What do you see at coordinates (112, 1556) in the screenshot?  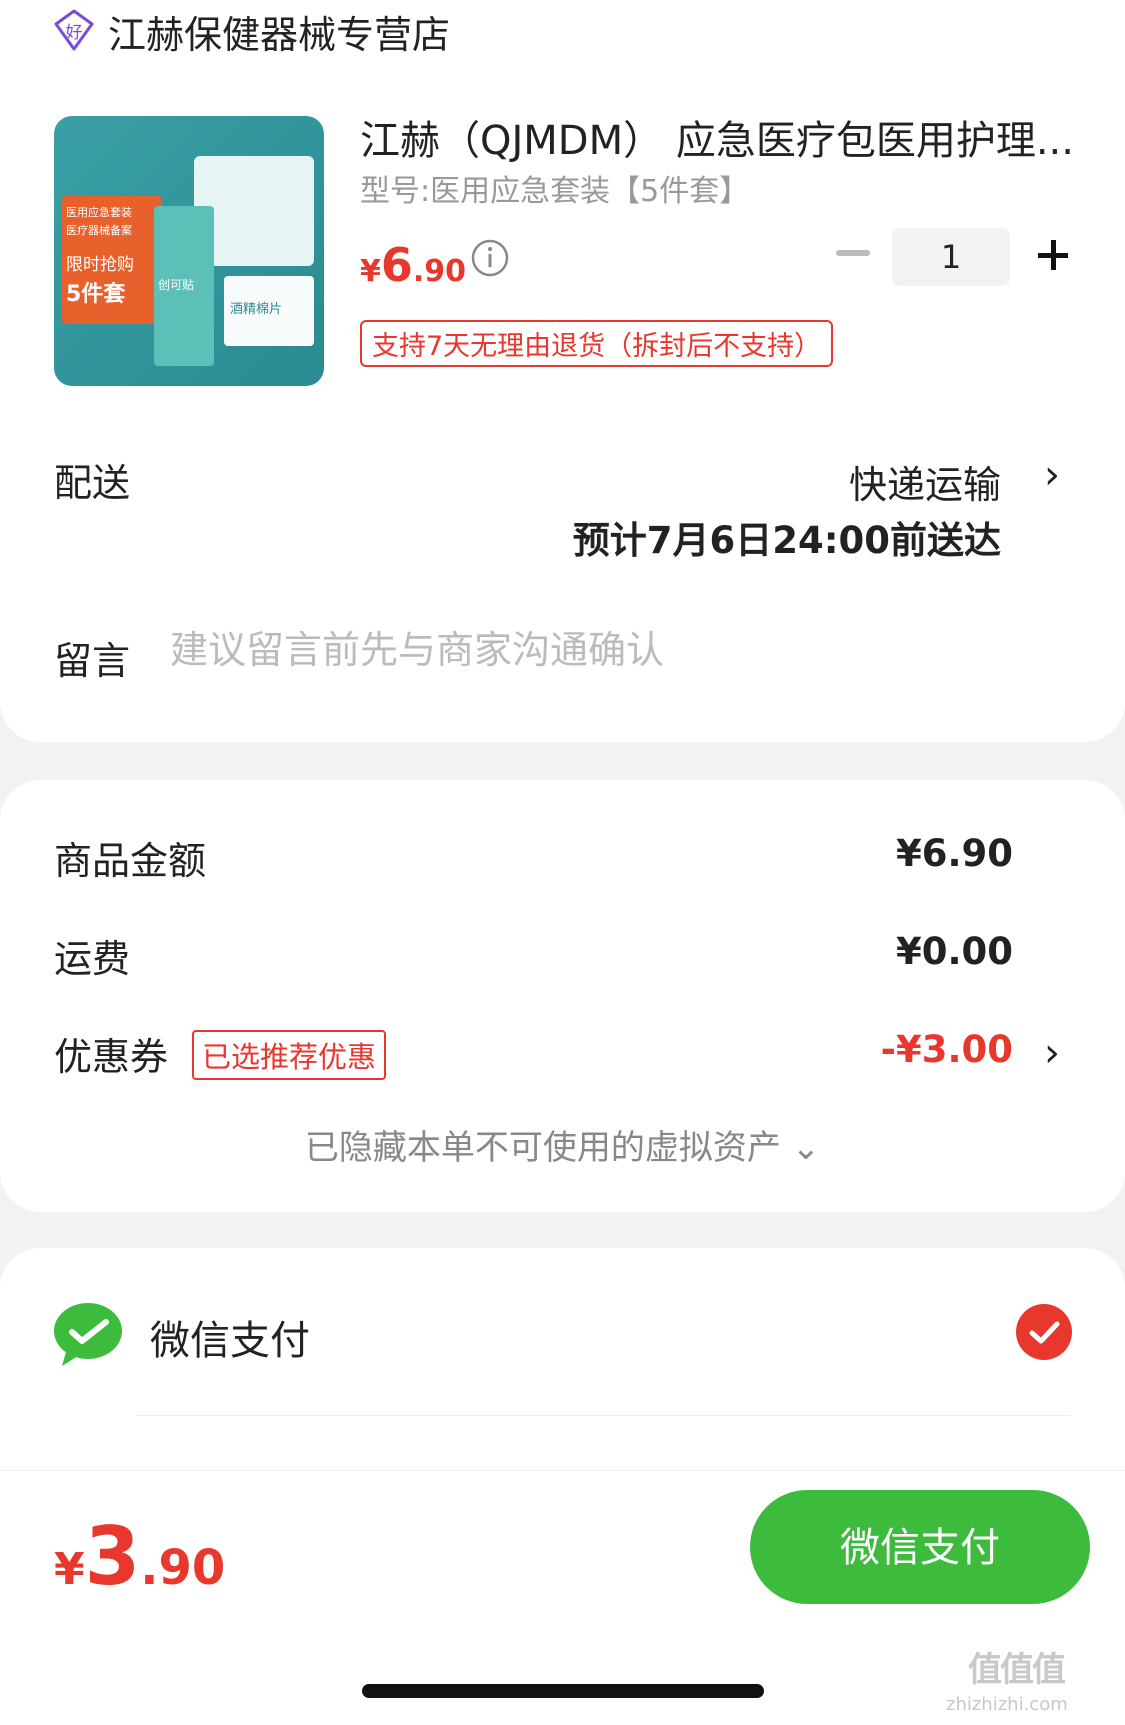 I see `total-integer: 3` at bounding box center [112, 1556].